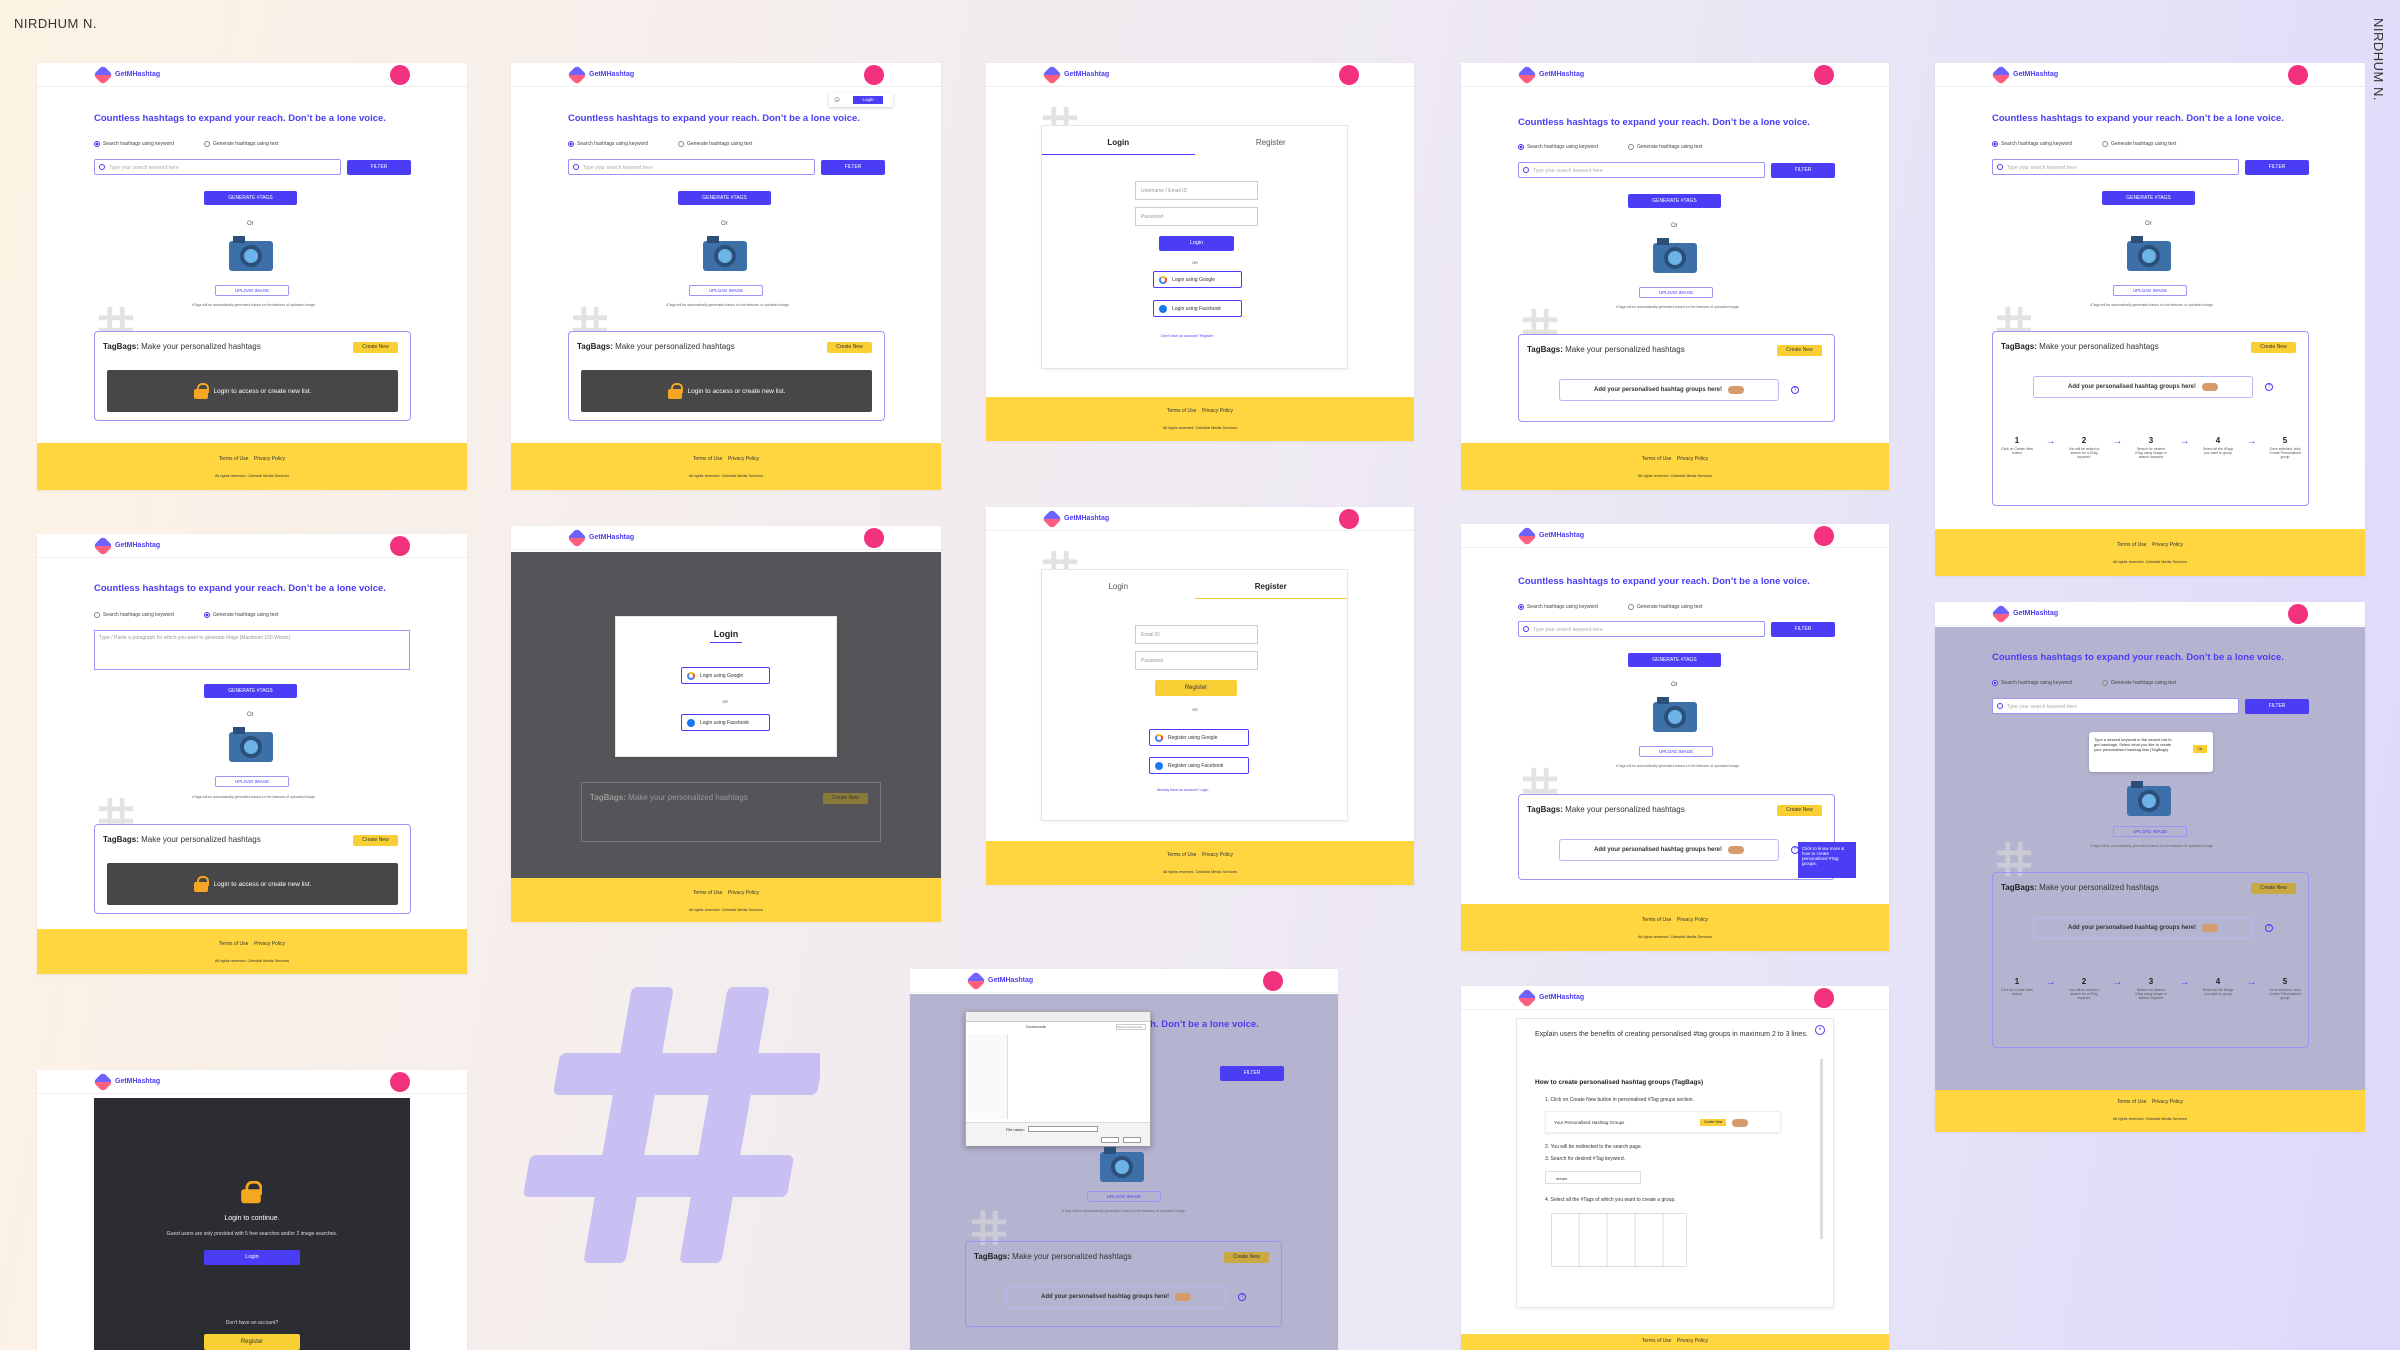 The width and height of the screenshot is (2400, 1350). Describe the element at coordinates (1131, 1027) in the screenshot. I see `dialog-search: Search Downloads` at that location.